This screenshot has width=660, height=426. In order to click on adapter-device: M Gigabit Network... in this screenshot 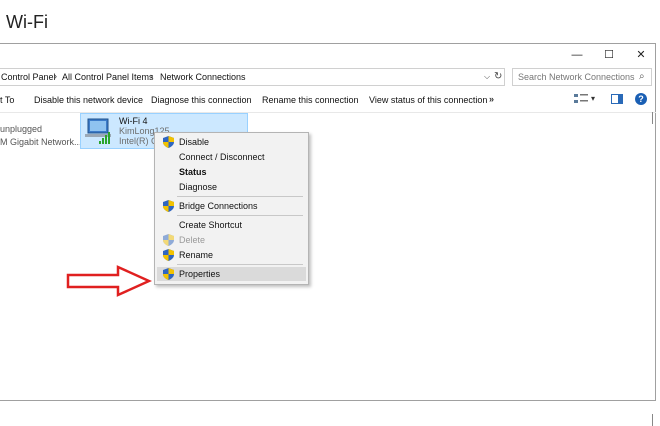, I will do `click(41, 142)`.